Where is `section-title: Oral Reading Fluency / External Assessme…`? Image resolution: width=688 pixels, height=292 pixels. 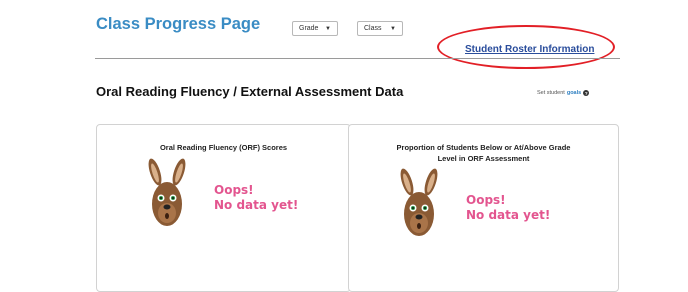
section-title: Oral Reading Fluency / External Assessme… is located at coordinates (250, 91).